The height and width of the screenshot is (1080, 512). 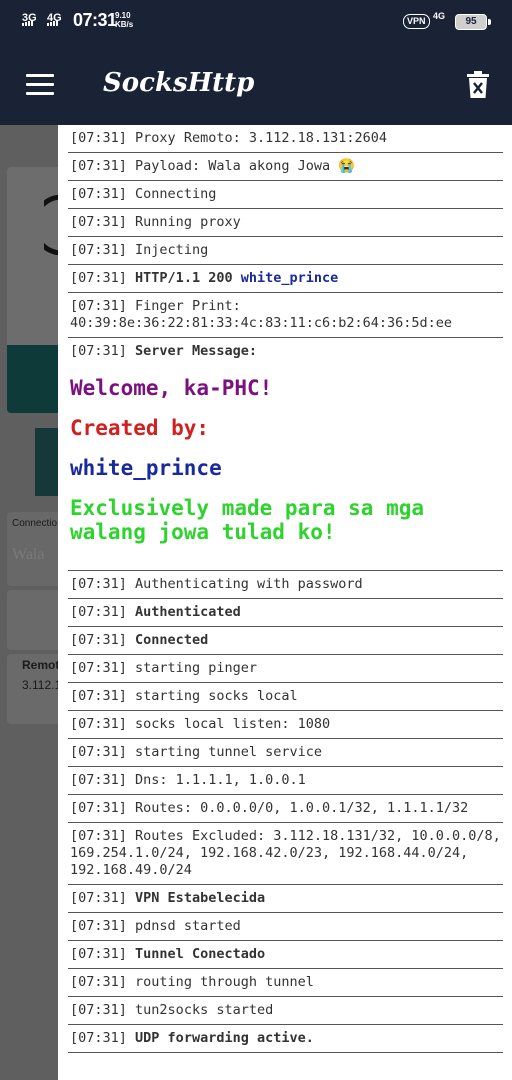 I want to click on log-line: [07:31] starting socks local, so click(x=285, y=697).